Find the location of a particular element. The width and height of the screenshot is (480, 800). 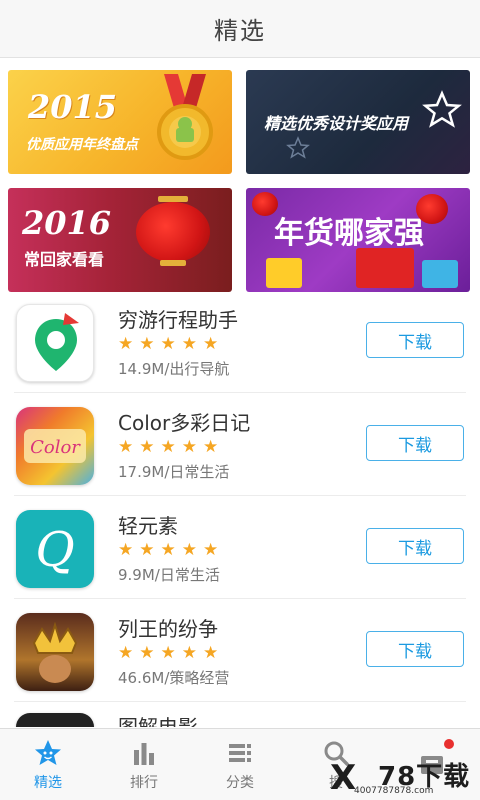

banner-caption: 精选优秀设计奖应用 is located at coordinates (336, 123).